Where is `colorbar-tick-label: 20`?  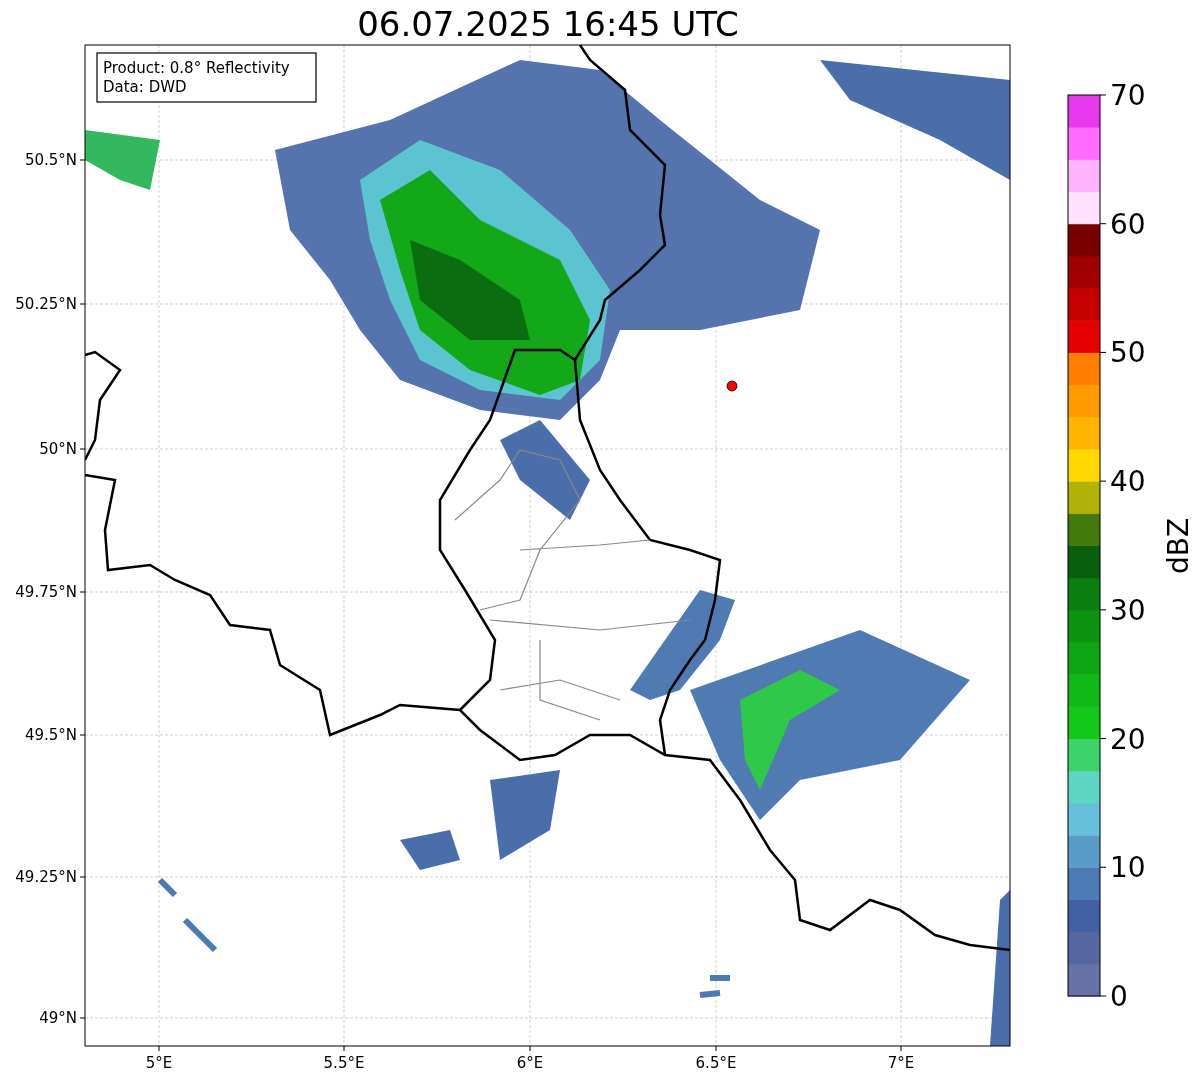
colorbar-tick-label: 20 is located at coordinates (1128, 739).